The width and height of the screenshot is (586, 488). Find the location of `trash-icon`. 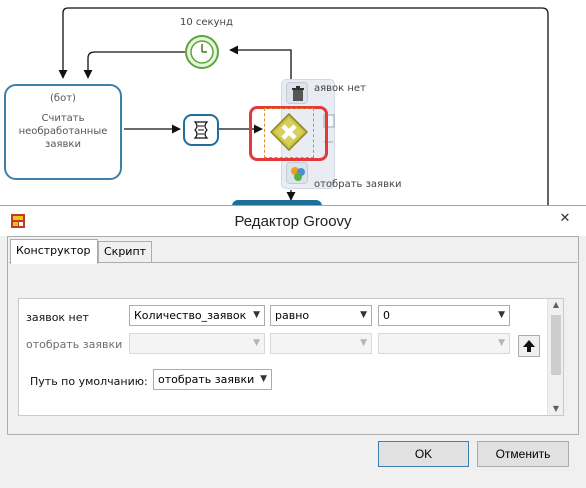

trash-icon is located at coordinates (298, 93).